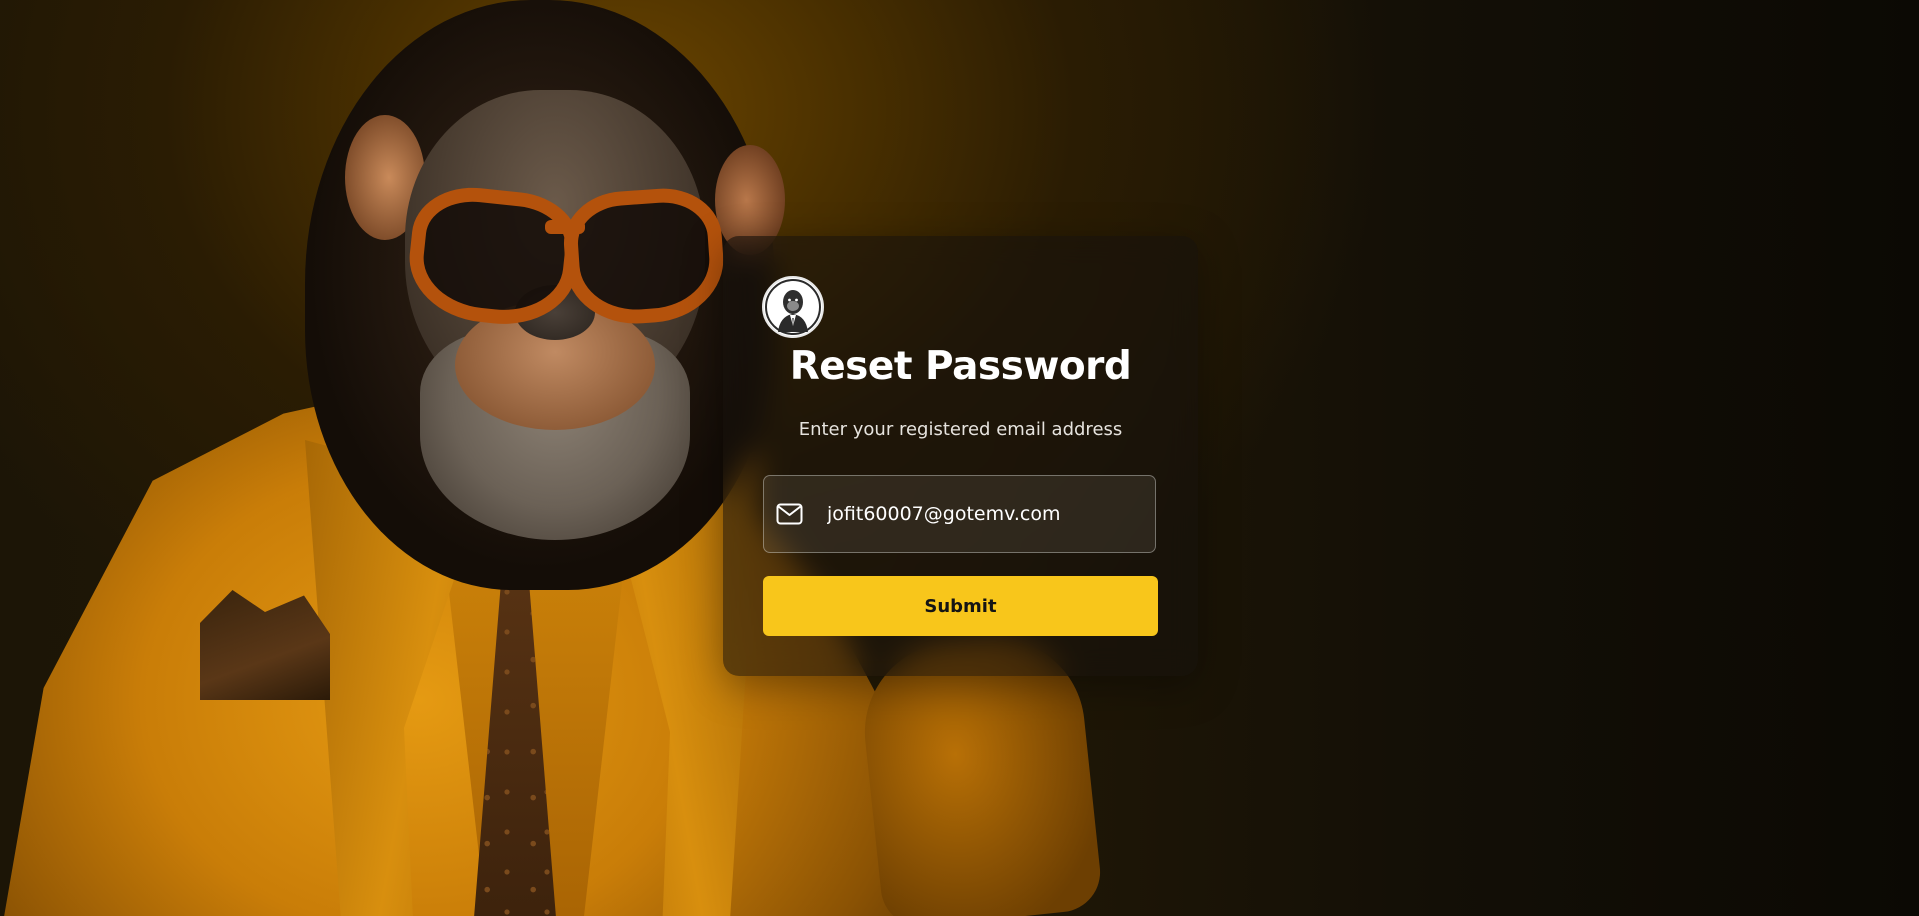  Describe the element at coordinates (987, 514) in the screenshot. I see `email-input` at that location.